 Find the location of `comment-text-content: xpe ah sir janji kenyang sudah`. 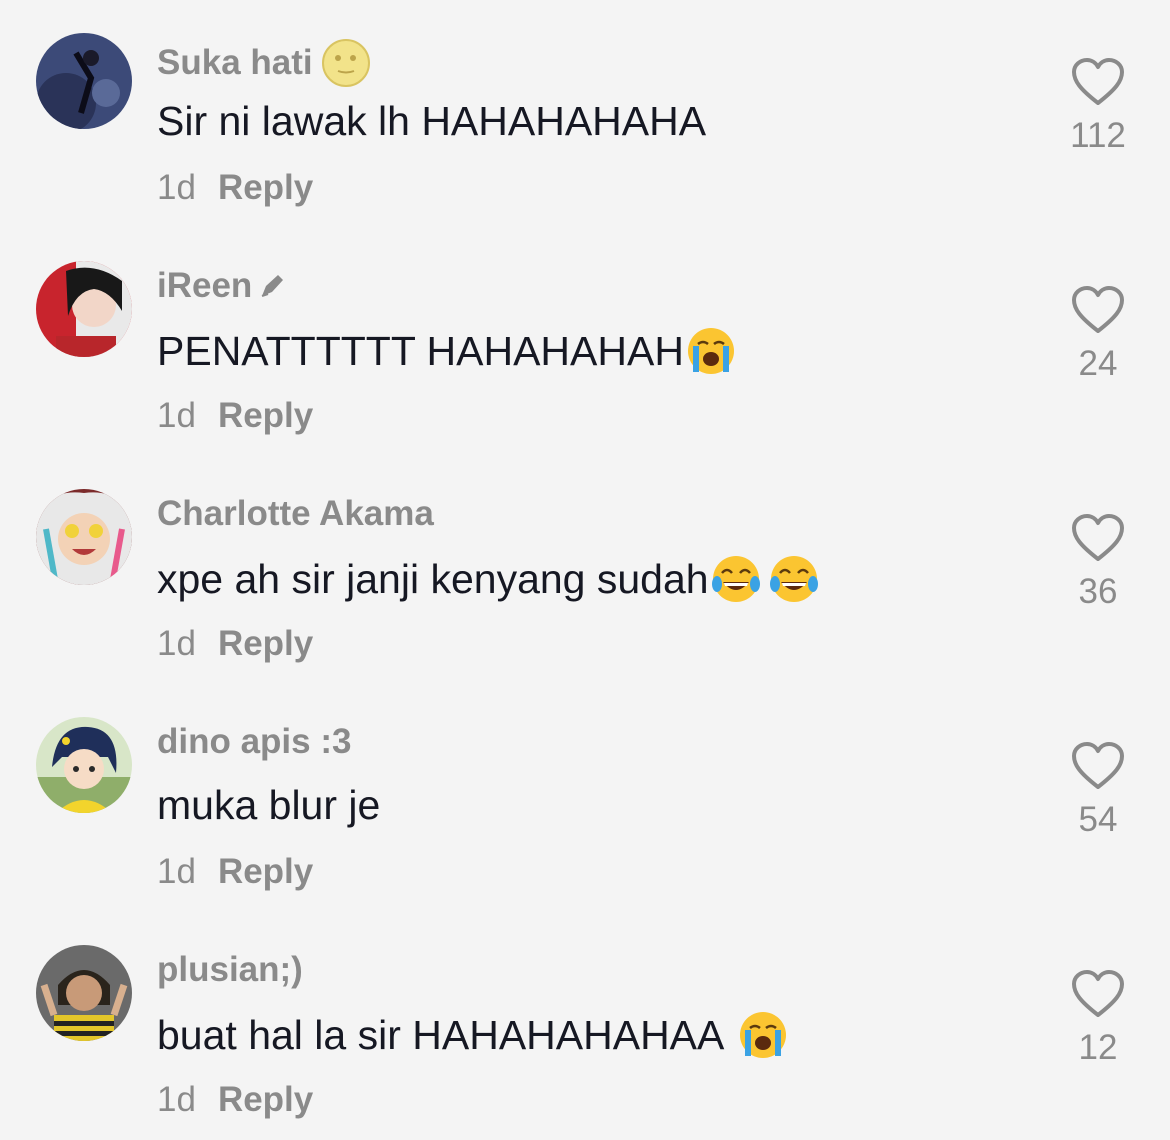

comment-text-content: xpe ah sir janji kenyang sudah is located at coordinates (433, 578).